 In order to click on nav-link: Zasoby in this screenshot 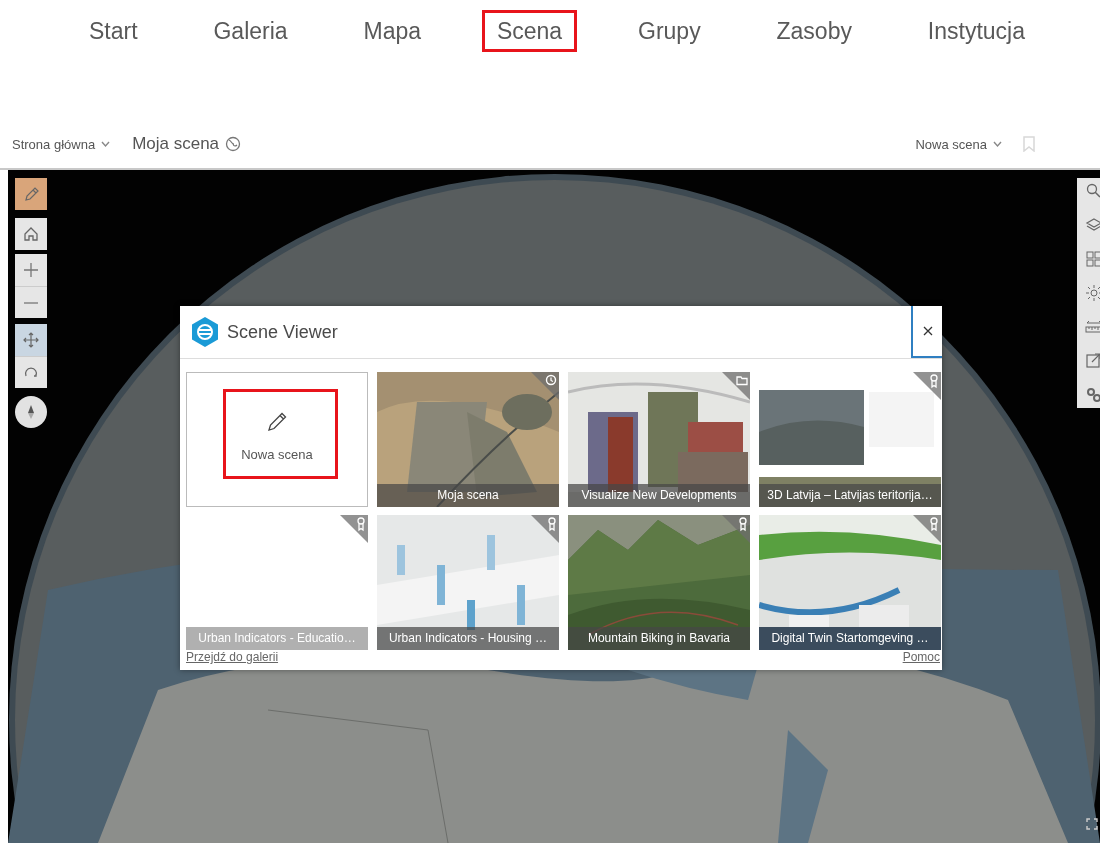, I will do `click(814, 31)`.